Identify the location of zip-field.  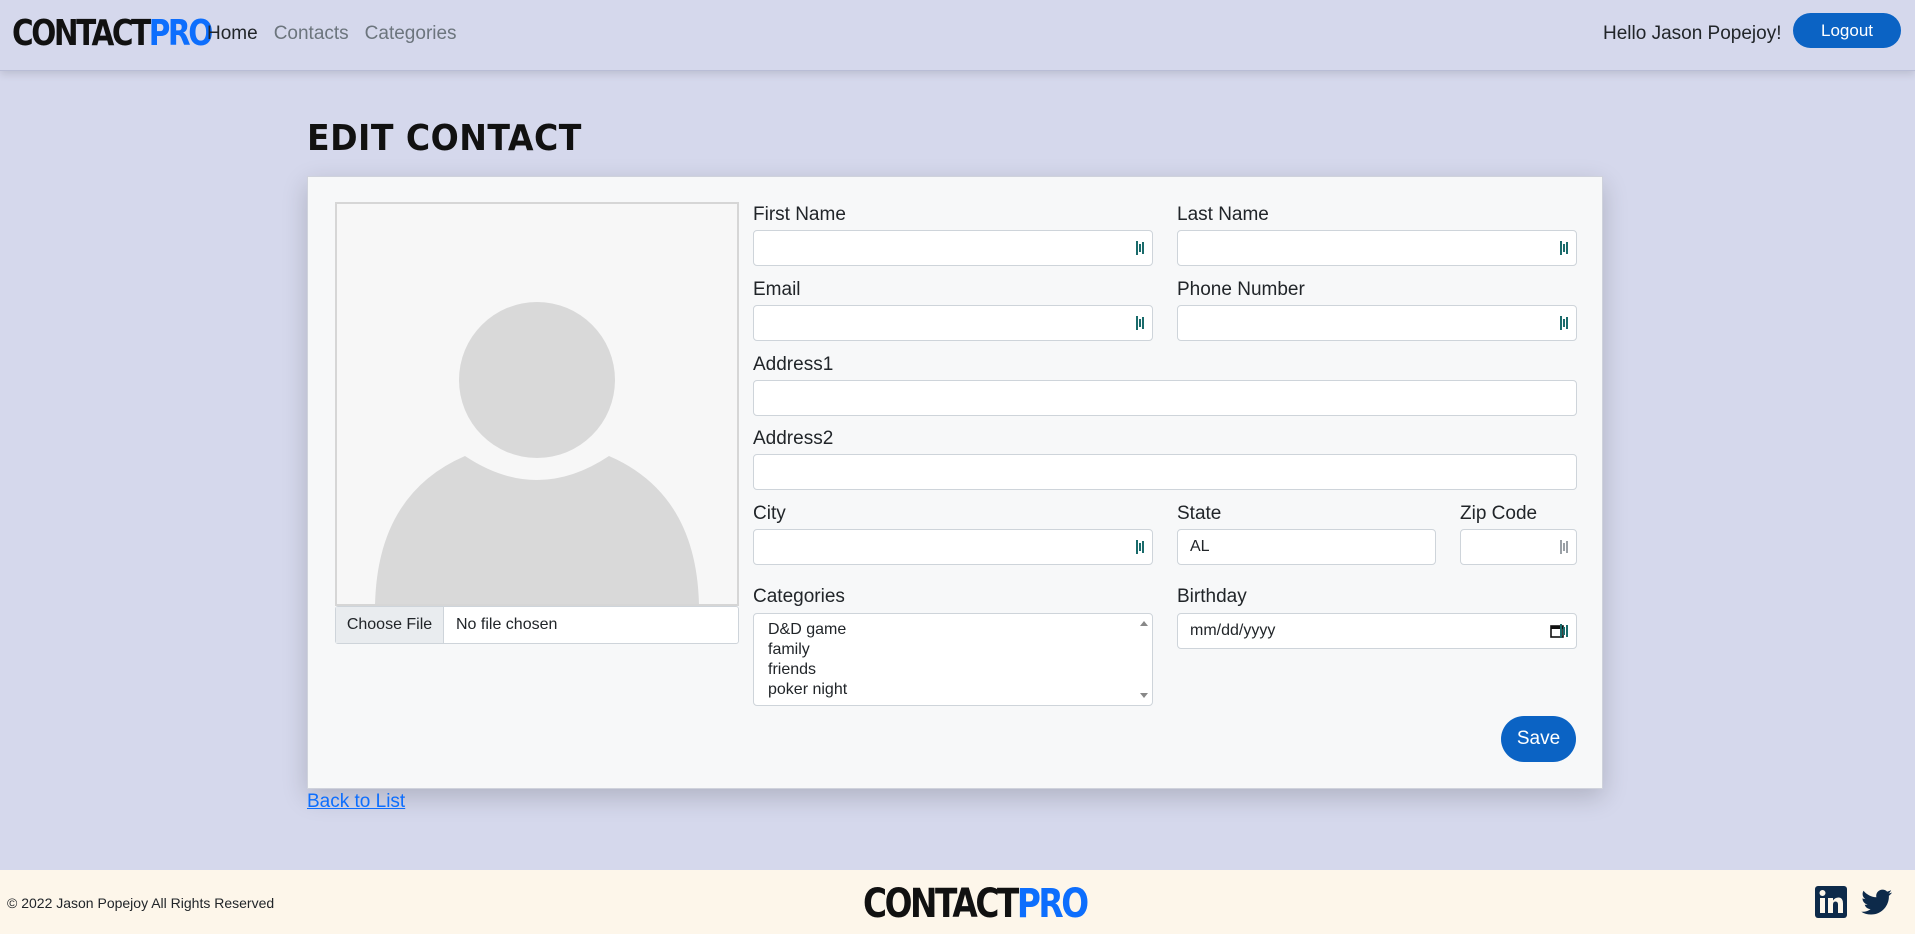
(1518, 547).